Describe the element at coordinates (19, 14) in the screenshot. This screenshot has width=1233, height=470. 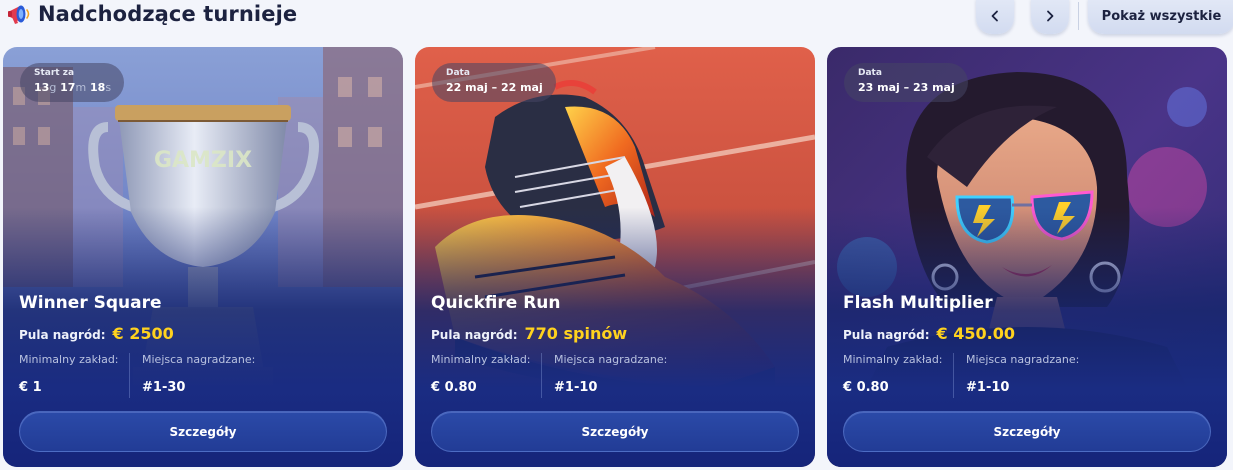
I see `megaphone-icon` at that location.